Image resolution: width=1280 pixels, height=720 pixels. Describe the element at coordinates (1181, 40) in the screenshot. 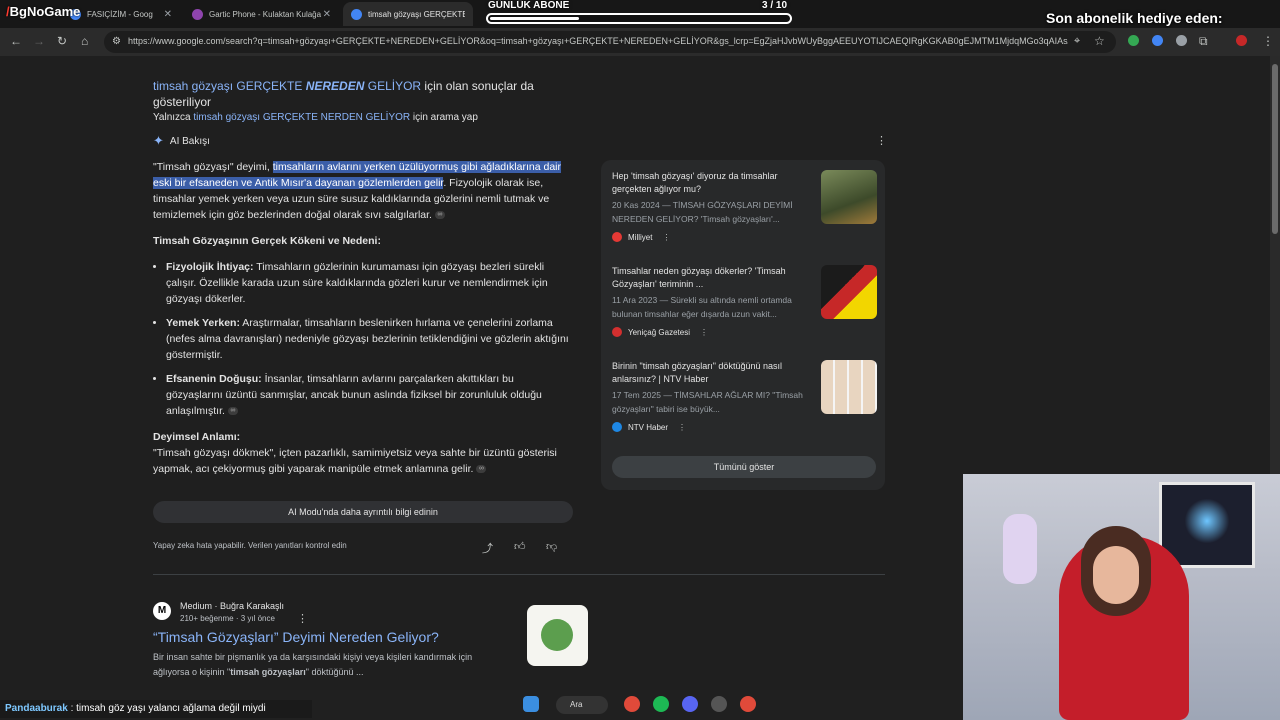

I see `extension-icon` at that location.